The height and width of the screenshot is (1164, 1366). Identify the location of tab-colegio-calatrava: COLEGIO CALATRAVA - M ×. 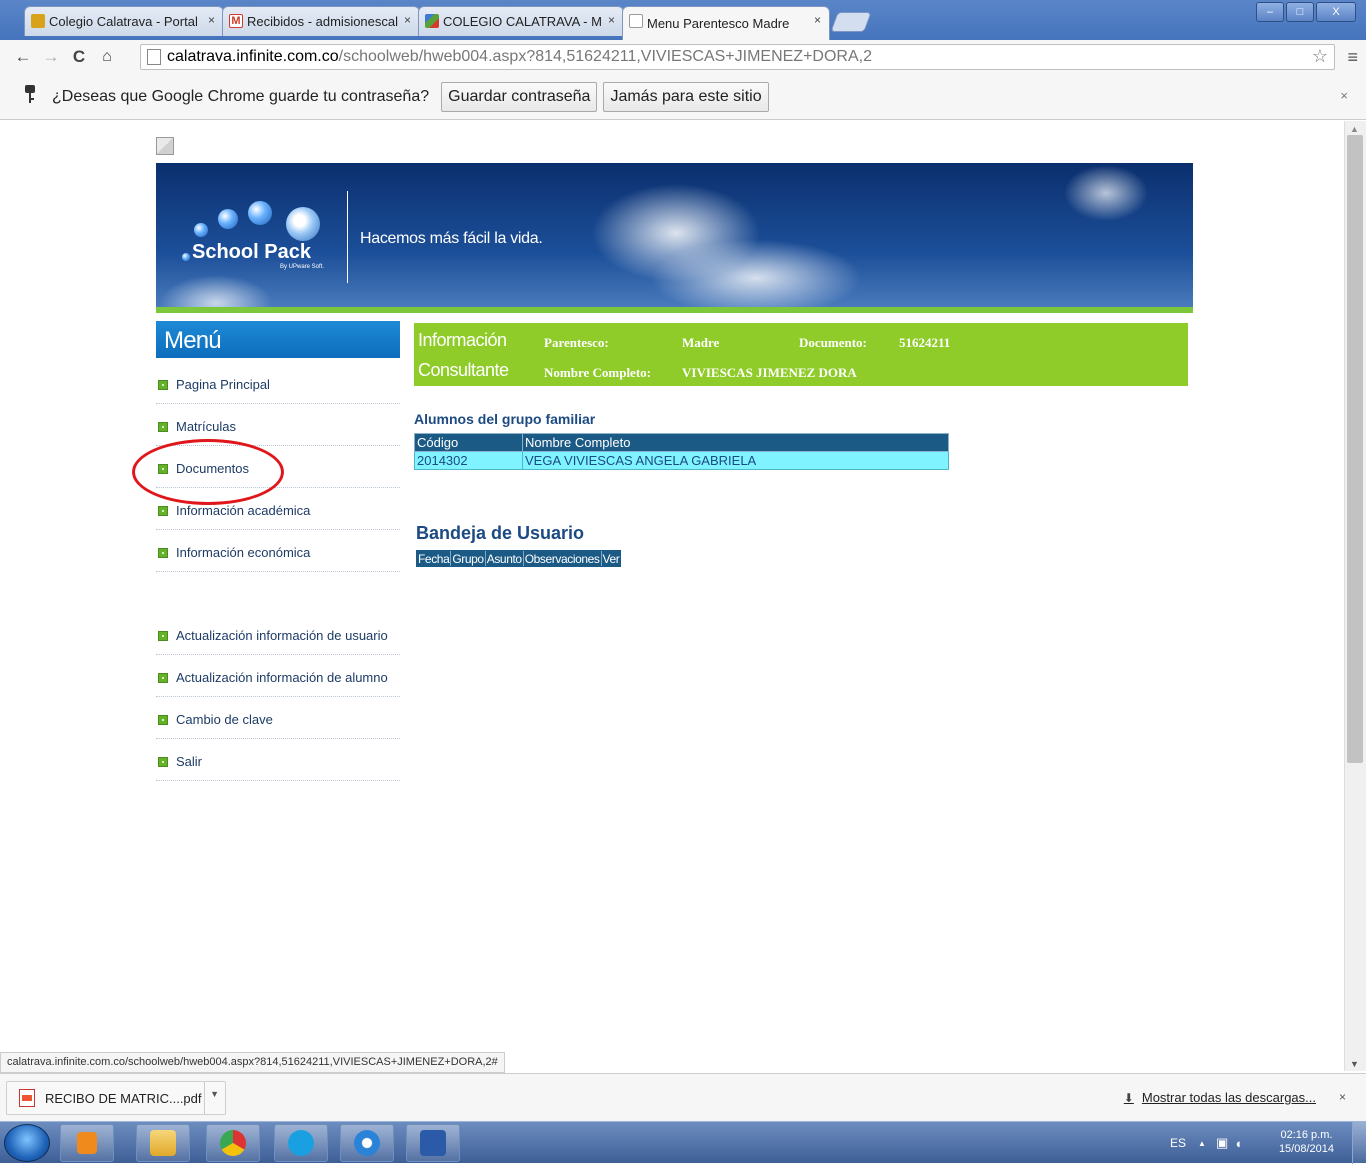
(521, 21).